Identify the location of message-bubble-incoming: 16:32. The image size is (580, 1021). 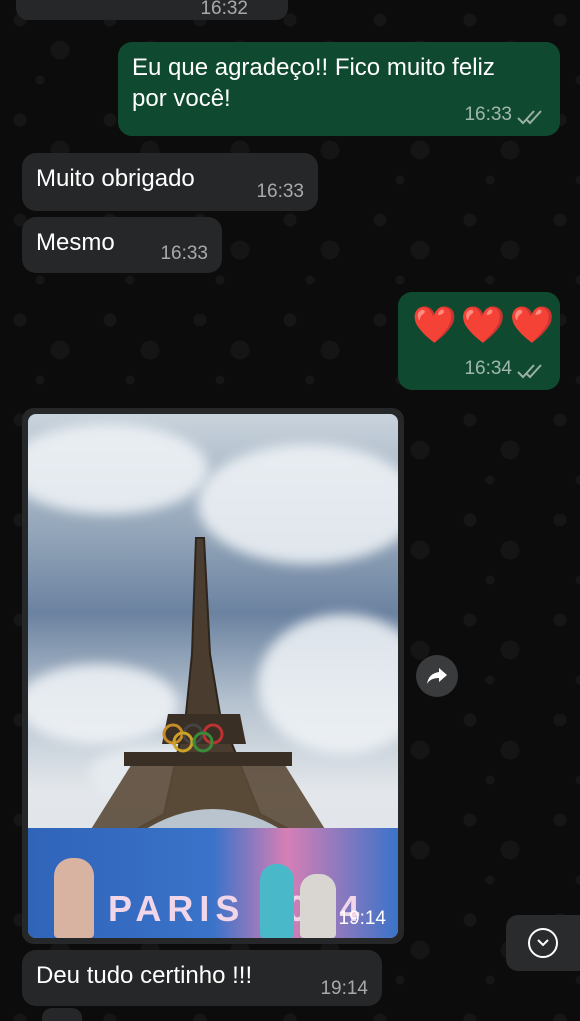
(152, 10).